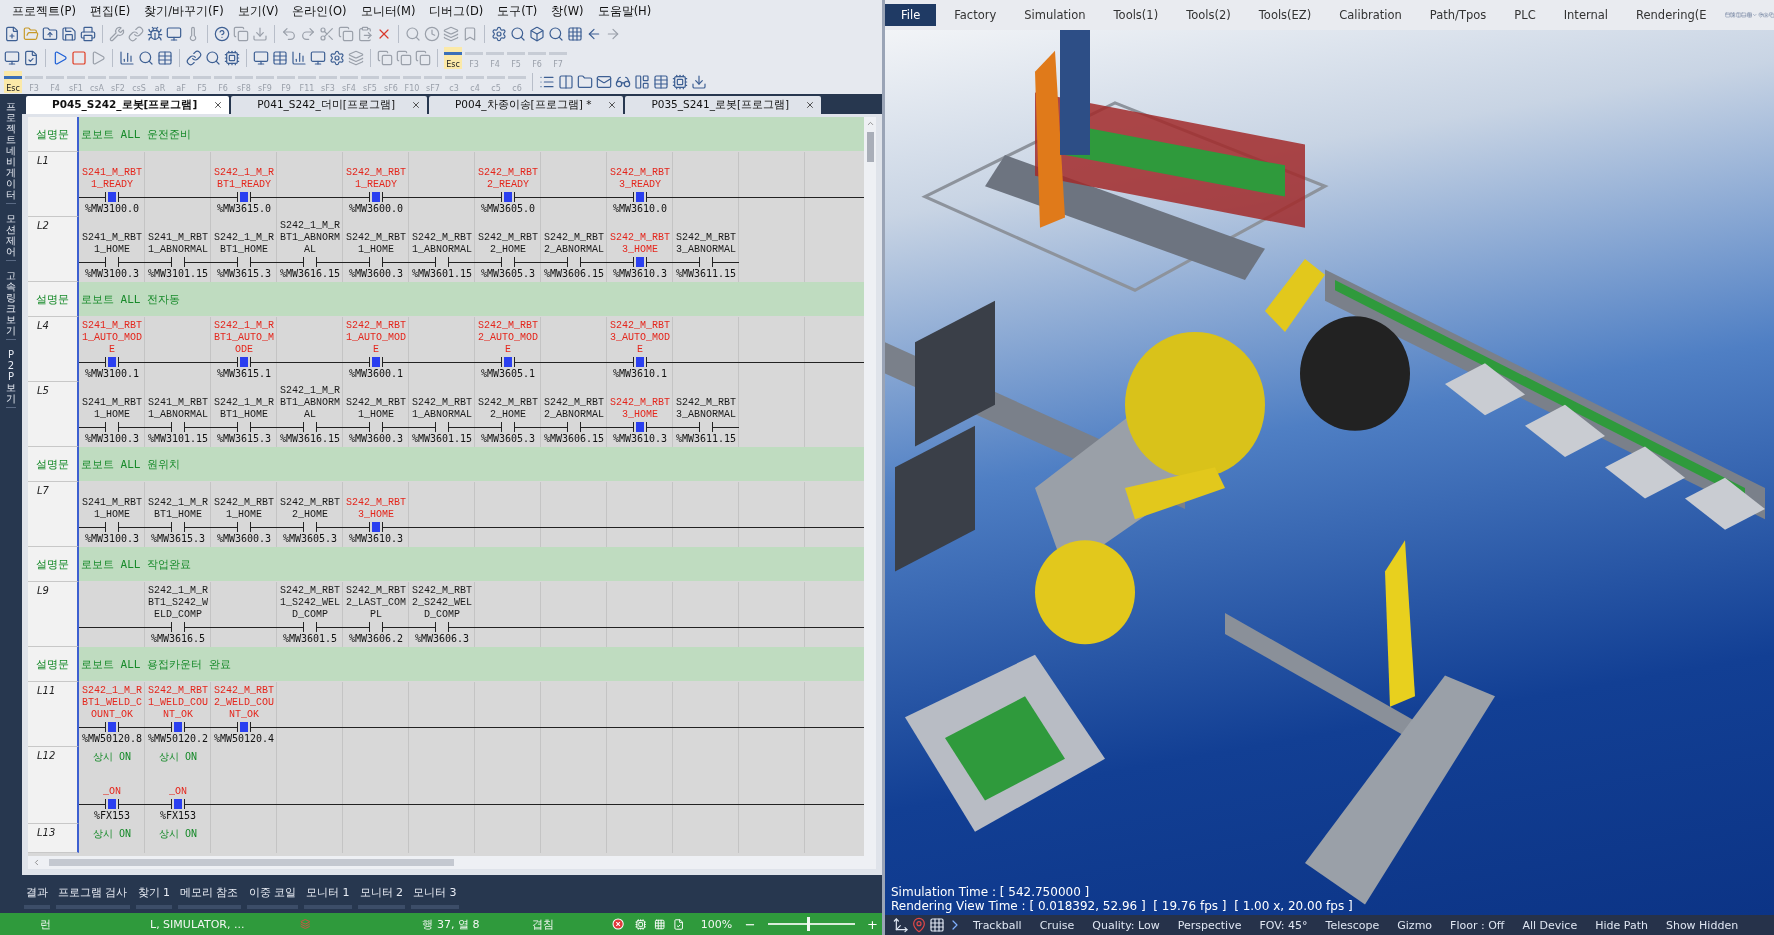 This screenshot has height=935, width=1774. Describe the element at coordinates (435, 897) in the screenshot. I see `output-tab: 모니터 3` at that location.